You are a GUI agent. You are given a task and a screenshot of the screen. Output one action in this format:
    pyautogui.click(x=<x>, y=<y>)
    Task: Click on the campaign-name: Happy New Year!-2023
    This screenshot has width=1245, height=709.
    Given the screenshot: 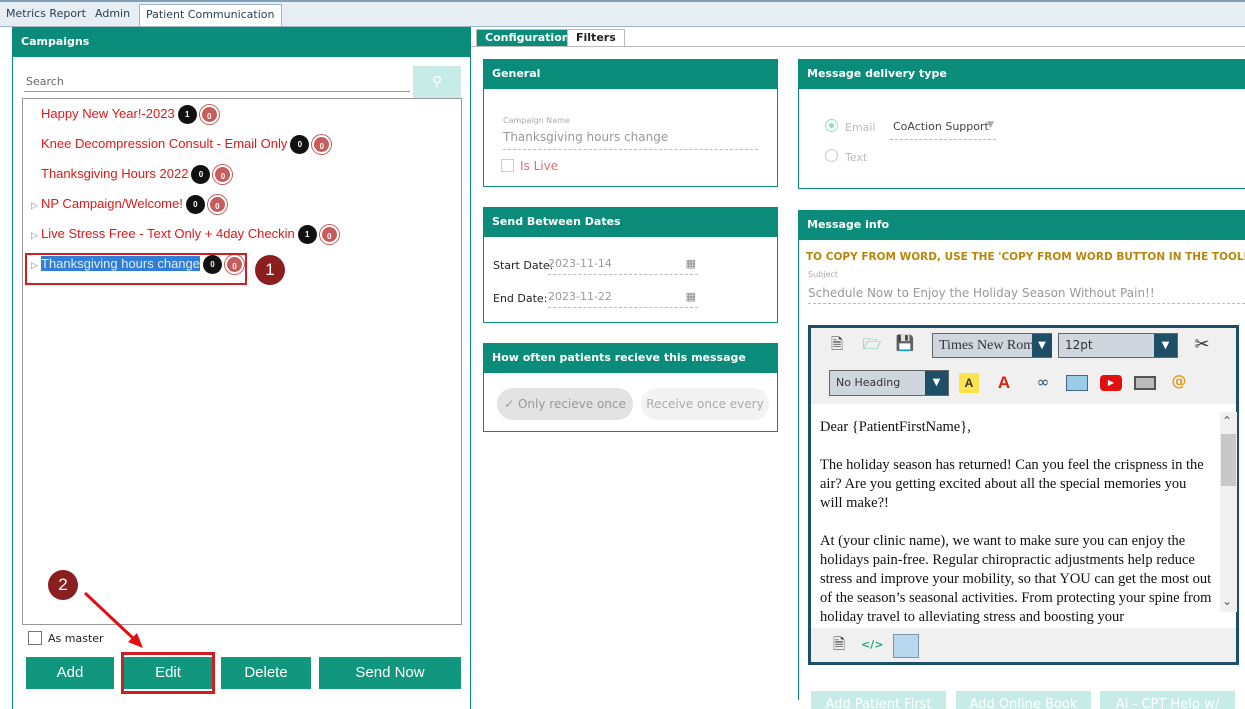 What is the action you would take?
    pyautogui.click(x=108, y=113)
    